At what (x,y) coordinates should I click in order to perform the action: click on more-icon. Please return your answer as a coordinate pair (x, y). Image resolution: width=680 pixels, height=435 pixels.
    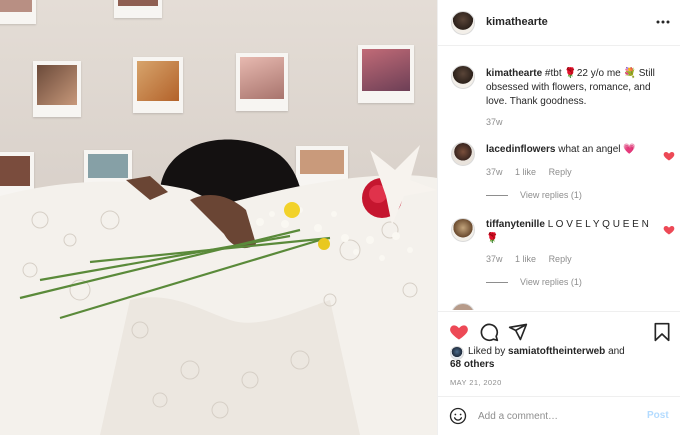
    Looking at the image, I should click on (663, 22).